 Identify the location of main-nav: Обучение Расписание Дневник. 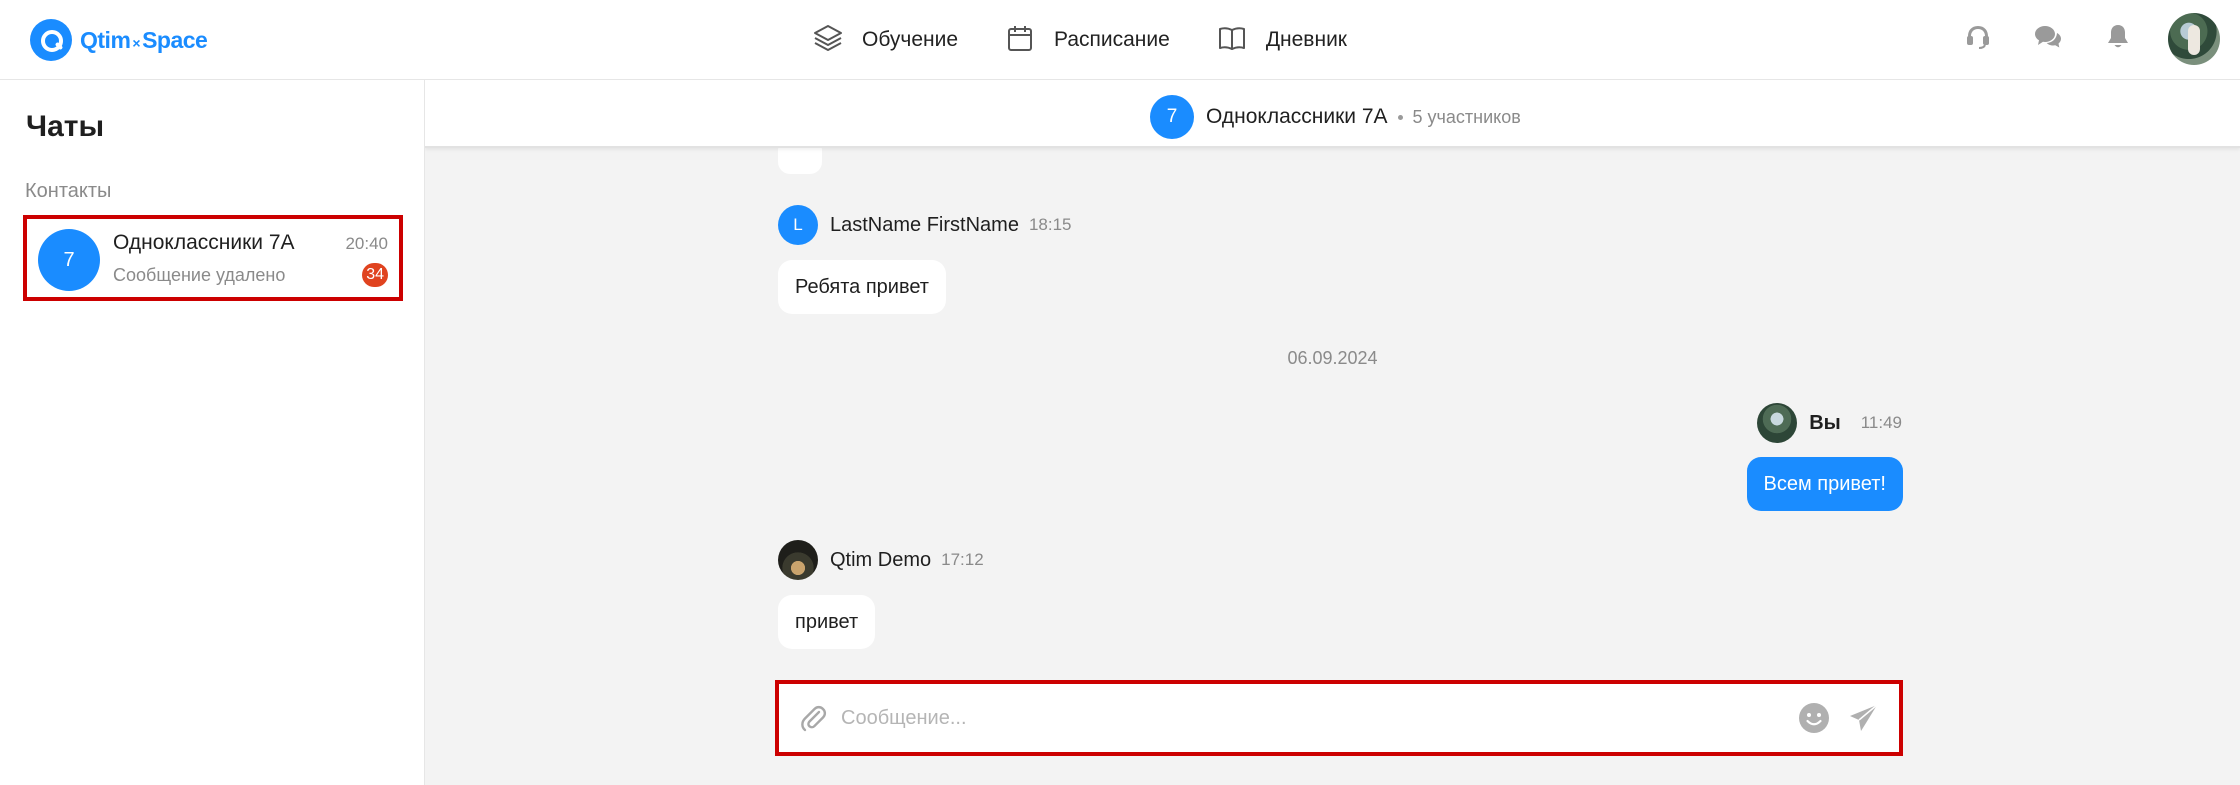
(1102, 40).